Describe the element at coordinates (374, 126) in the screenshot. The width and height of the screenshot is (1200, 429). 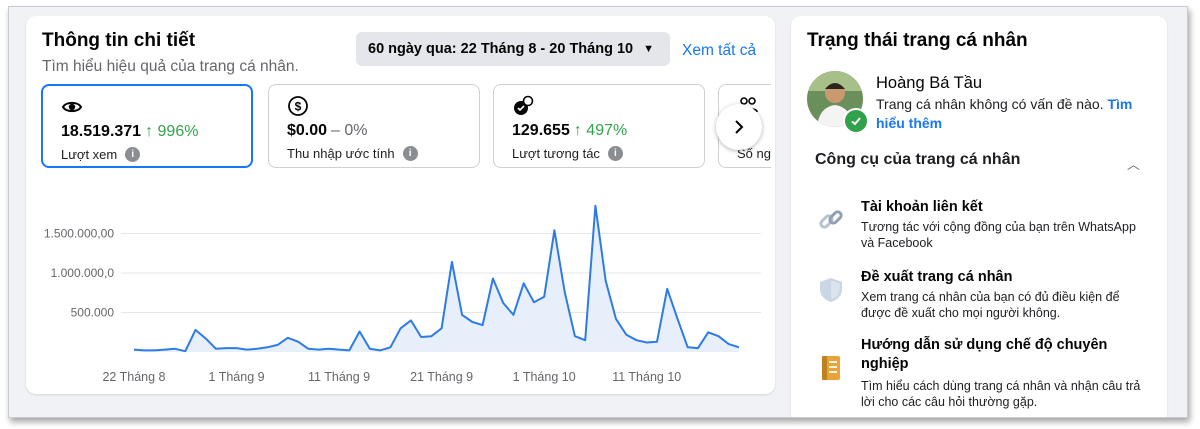
I see `metric-card-earnings: $ $0.00– 0% Thu nhập ước tính i` at that location.